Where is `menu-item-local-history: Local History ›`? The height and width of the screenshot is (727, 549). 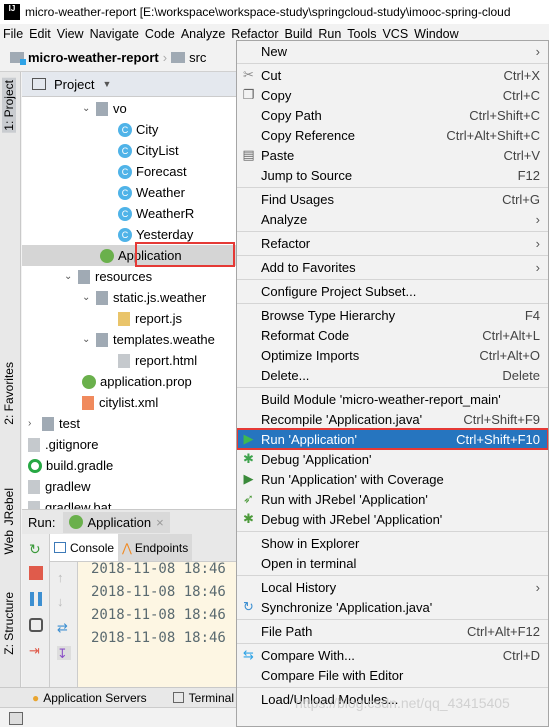
menu-item-local-history: Local History › is located at coordinates (392, 587).